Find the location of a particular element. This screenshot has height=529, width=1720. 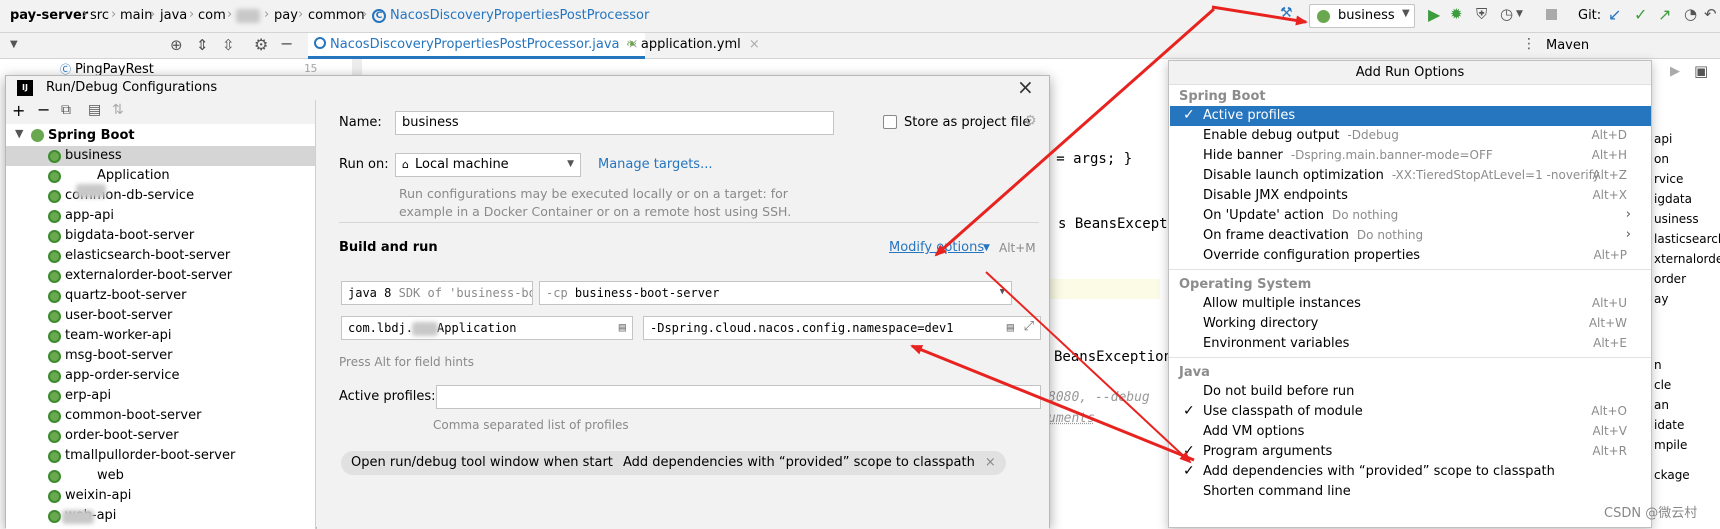

arrow-to-program-arguments is located at coordinates (1088, 367).